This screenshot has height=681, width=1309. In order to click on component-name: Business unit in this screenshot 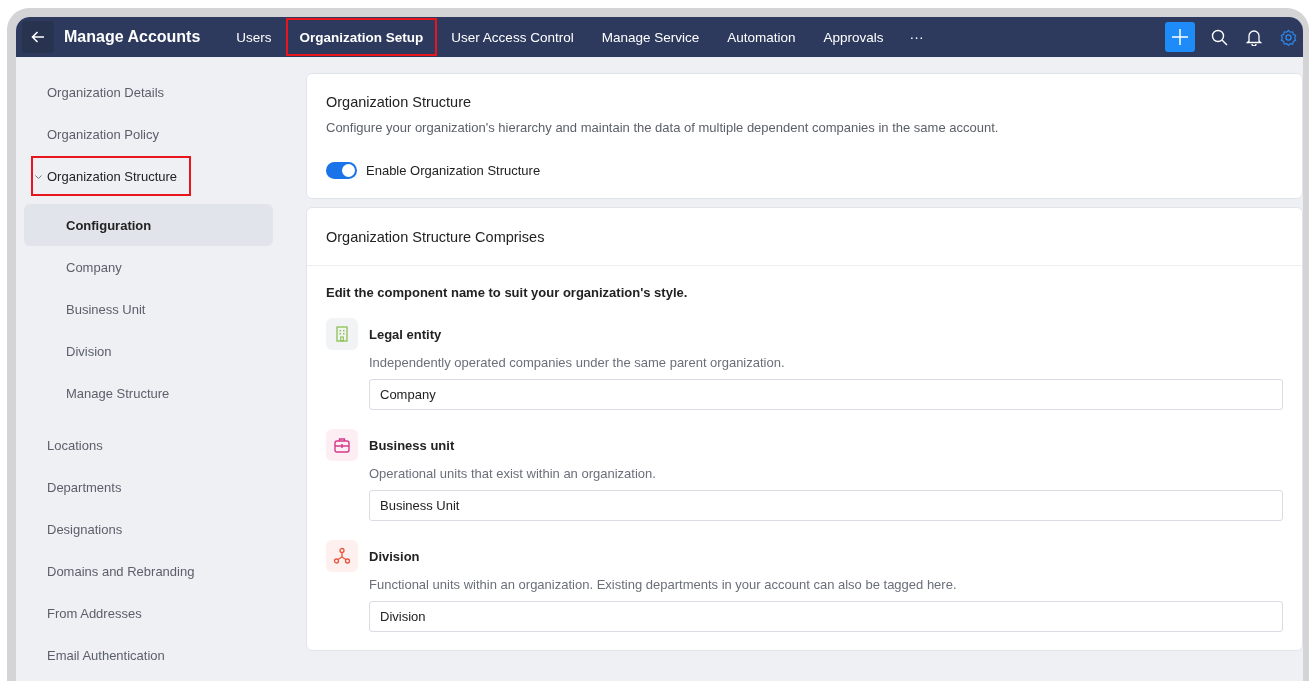, I will do `click(412, 445)`.